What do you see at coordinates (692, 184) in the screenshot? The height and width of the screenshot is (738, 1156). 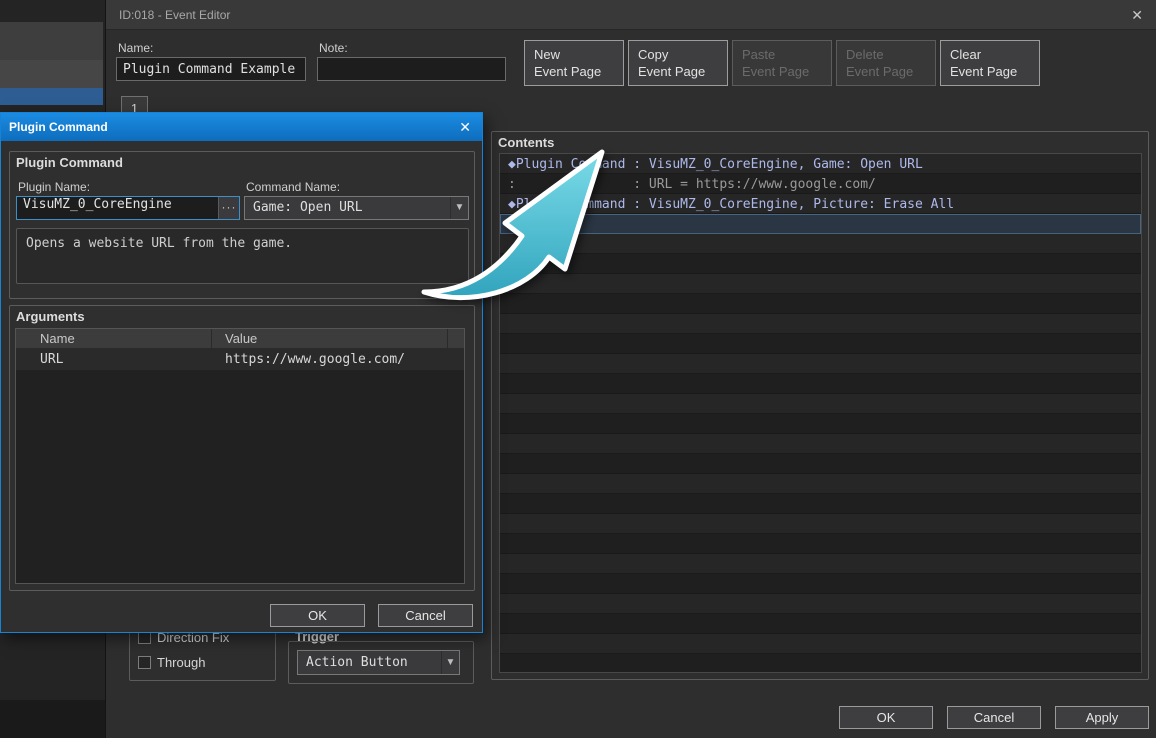 I see `event-command-line: : : URL = https://www.google.com/` at bounding box center [692, 184].